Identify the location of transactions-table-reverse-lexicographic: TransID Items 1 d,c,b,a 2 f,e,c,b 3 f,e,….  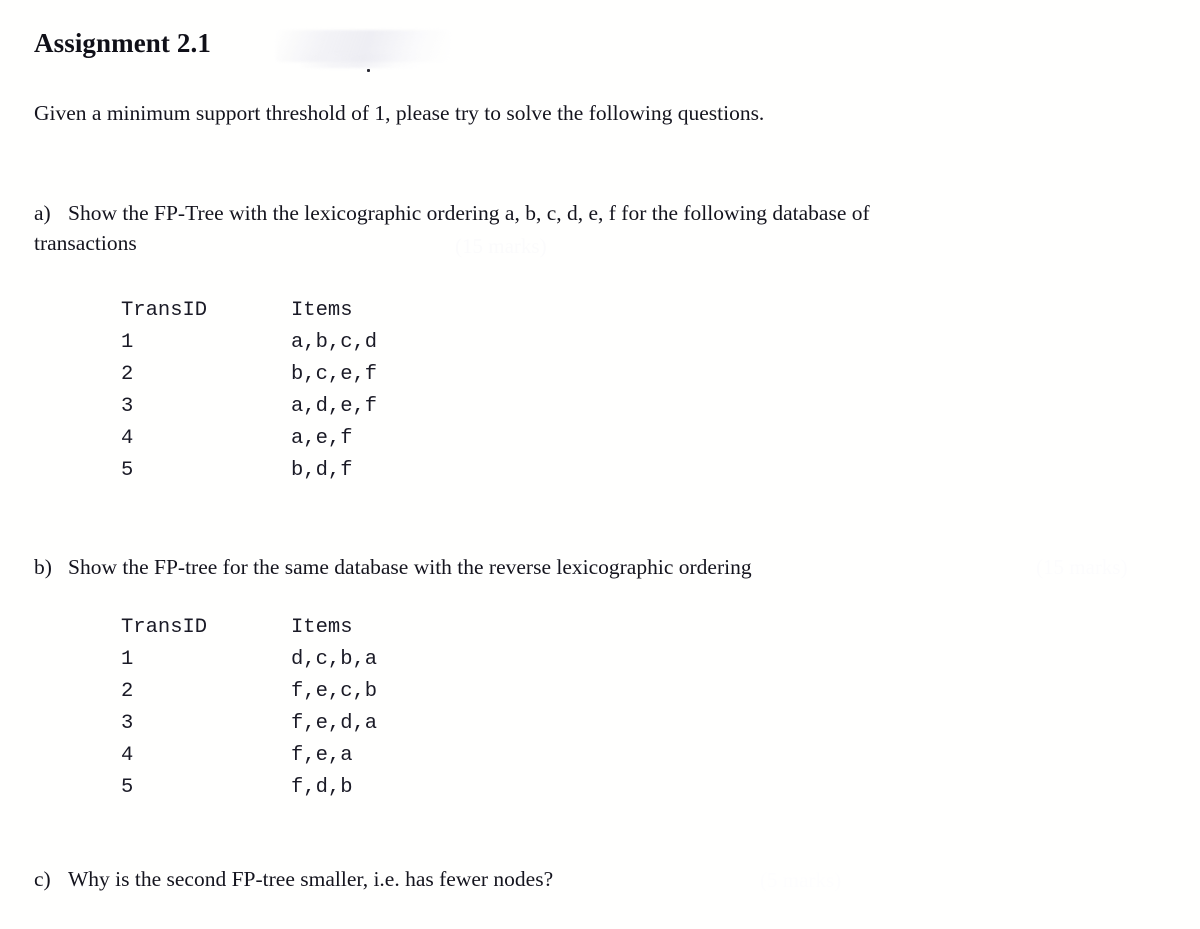
(316, 708).